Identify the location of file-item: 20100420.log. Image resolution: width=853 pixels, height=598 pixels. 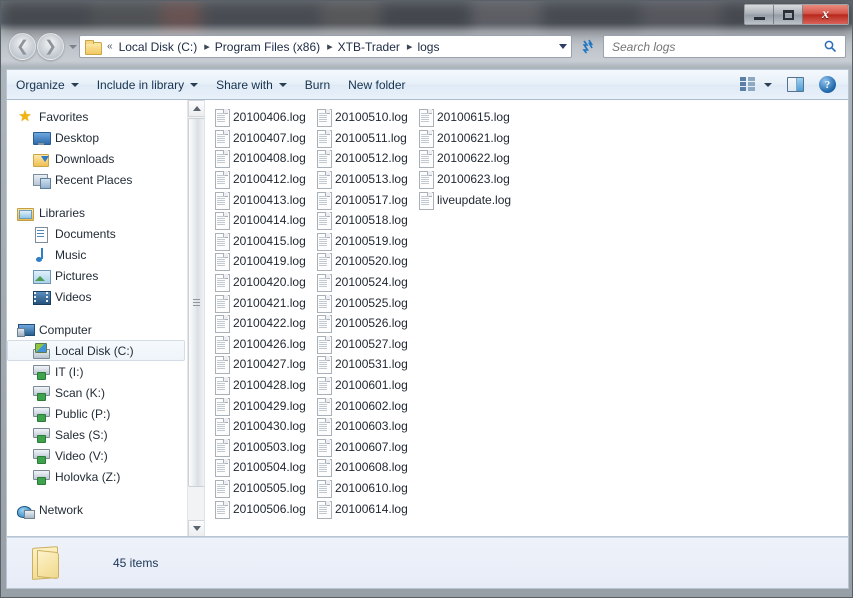
(264, 282).